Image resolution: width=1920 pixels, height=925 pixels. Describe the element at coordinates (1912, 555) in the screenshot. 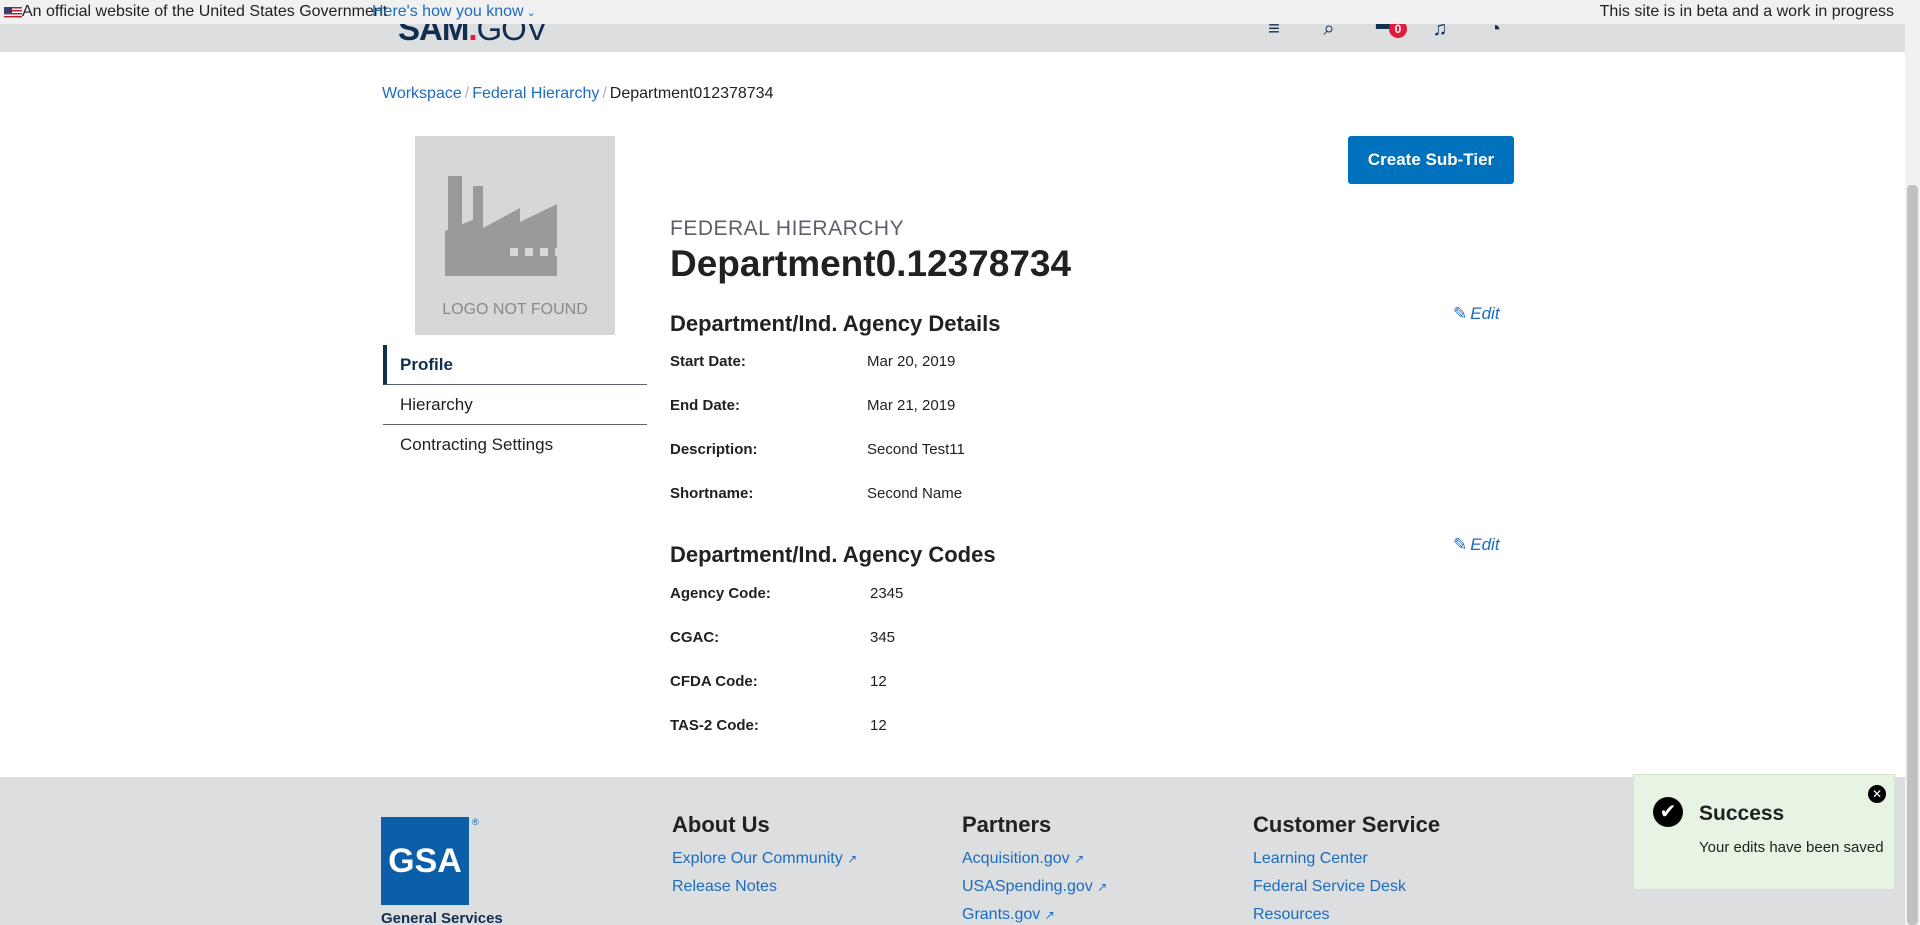

I see `scrollbar-thumb` at that location.